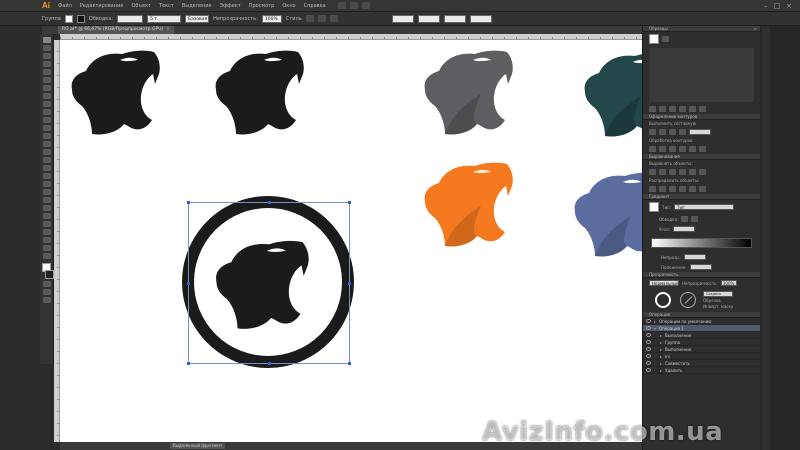 This screenshot has width=800, height=450. Describe the element at coordinates (454, 18) in the screenshot. I see `width-field` at that location.